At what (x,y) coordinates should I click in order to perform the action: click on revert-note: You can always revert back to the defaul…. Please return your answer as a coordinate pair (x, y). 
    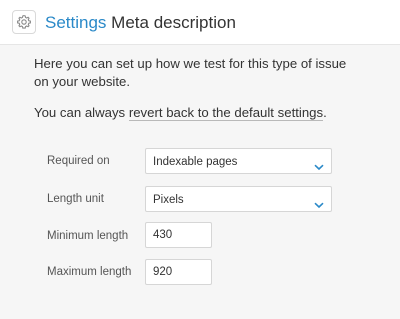
    Looking at the image, I should click on (204, 113).